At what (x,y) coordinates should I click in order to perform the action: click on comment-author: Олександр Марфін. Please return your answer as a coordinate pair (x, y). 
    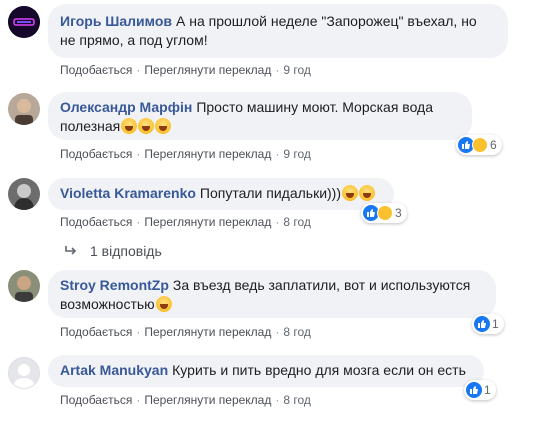
    Looking at the image, I should click on (126, 107).